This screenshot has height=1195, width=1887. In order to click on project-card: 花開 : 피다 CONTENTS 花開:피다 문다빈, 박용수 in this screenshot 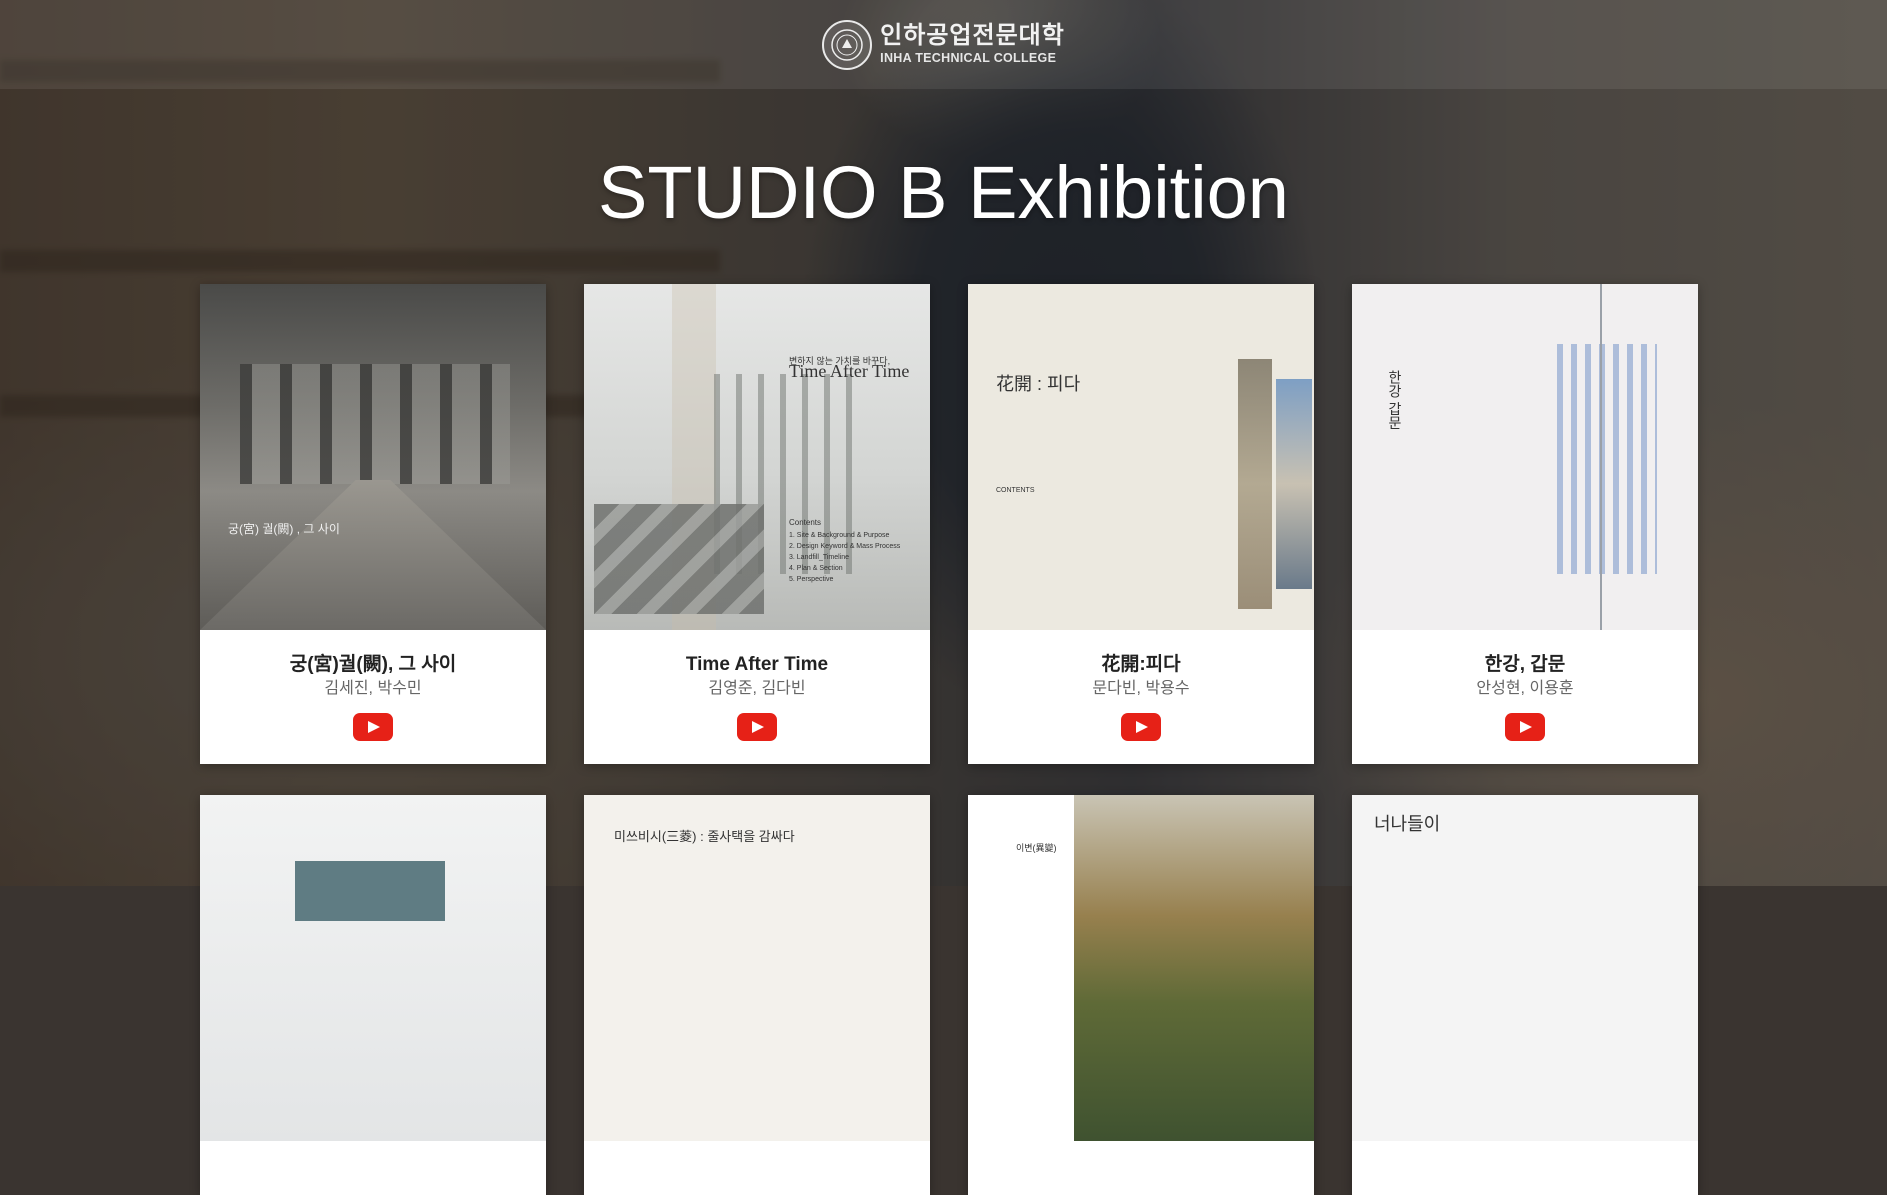, I will do `click(1141, 524)`.